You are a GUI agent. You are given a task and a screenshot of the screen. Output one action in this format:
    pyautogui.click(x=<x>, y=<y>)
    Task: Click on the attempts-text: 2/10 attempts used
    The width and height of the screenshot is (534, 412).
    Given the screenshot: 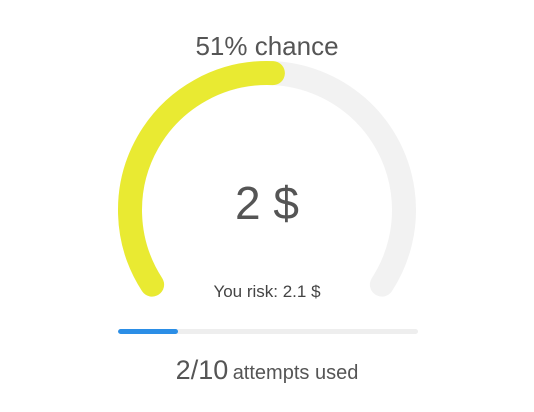 What is the action you would take?
    pyautogui.click(x=267, y=372)
    